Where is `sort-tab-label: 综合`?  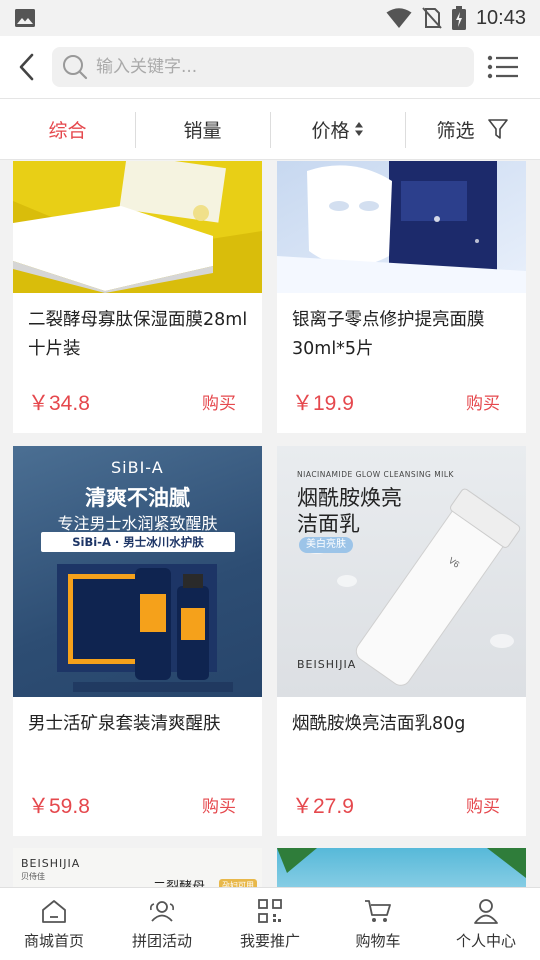 sort-tab-label: 综合 is located at coordinates (67, 130).